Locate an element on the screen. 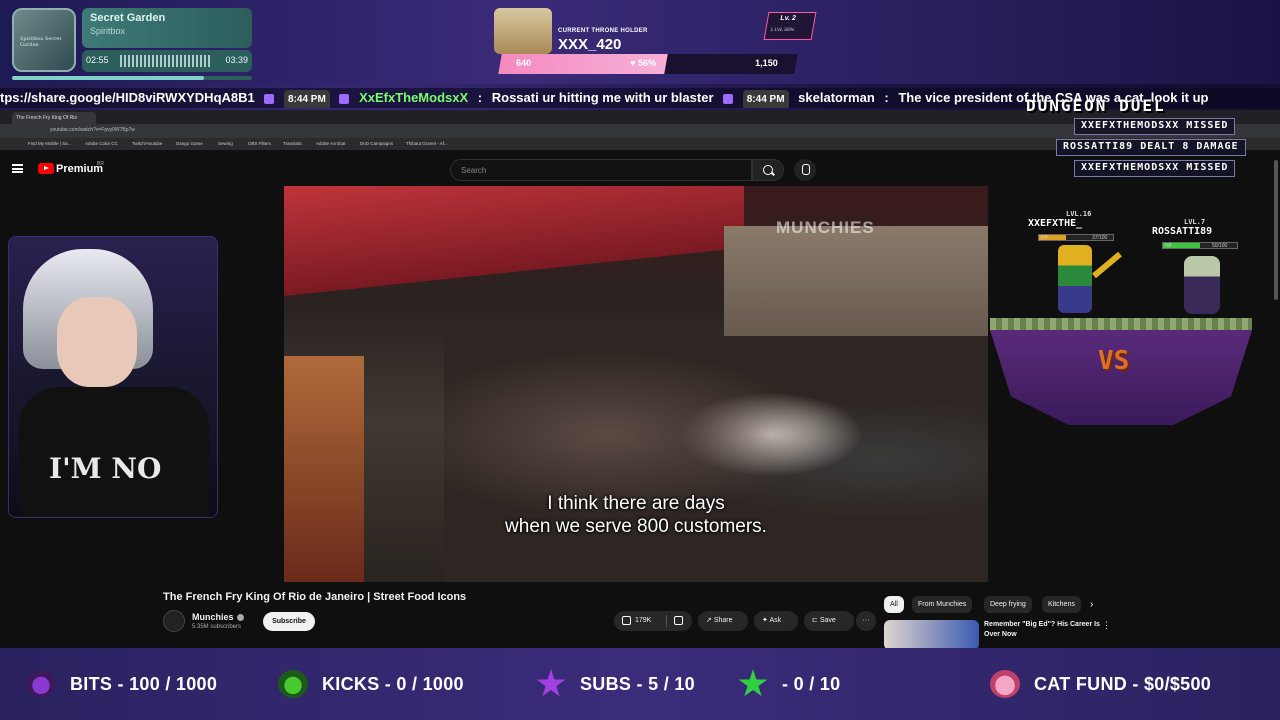  youtube-logo-icon is located at coordinates (46, 168).